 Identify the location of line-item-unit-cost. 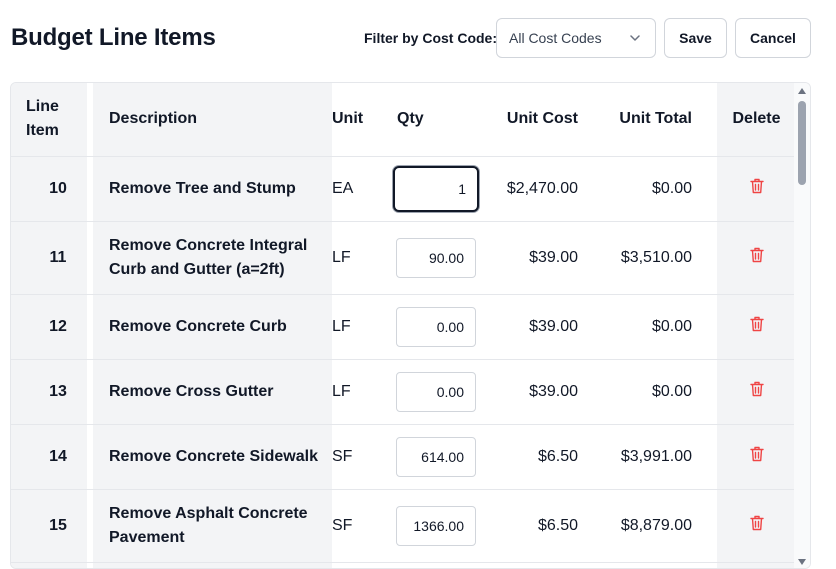
(540, 565).